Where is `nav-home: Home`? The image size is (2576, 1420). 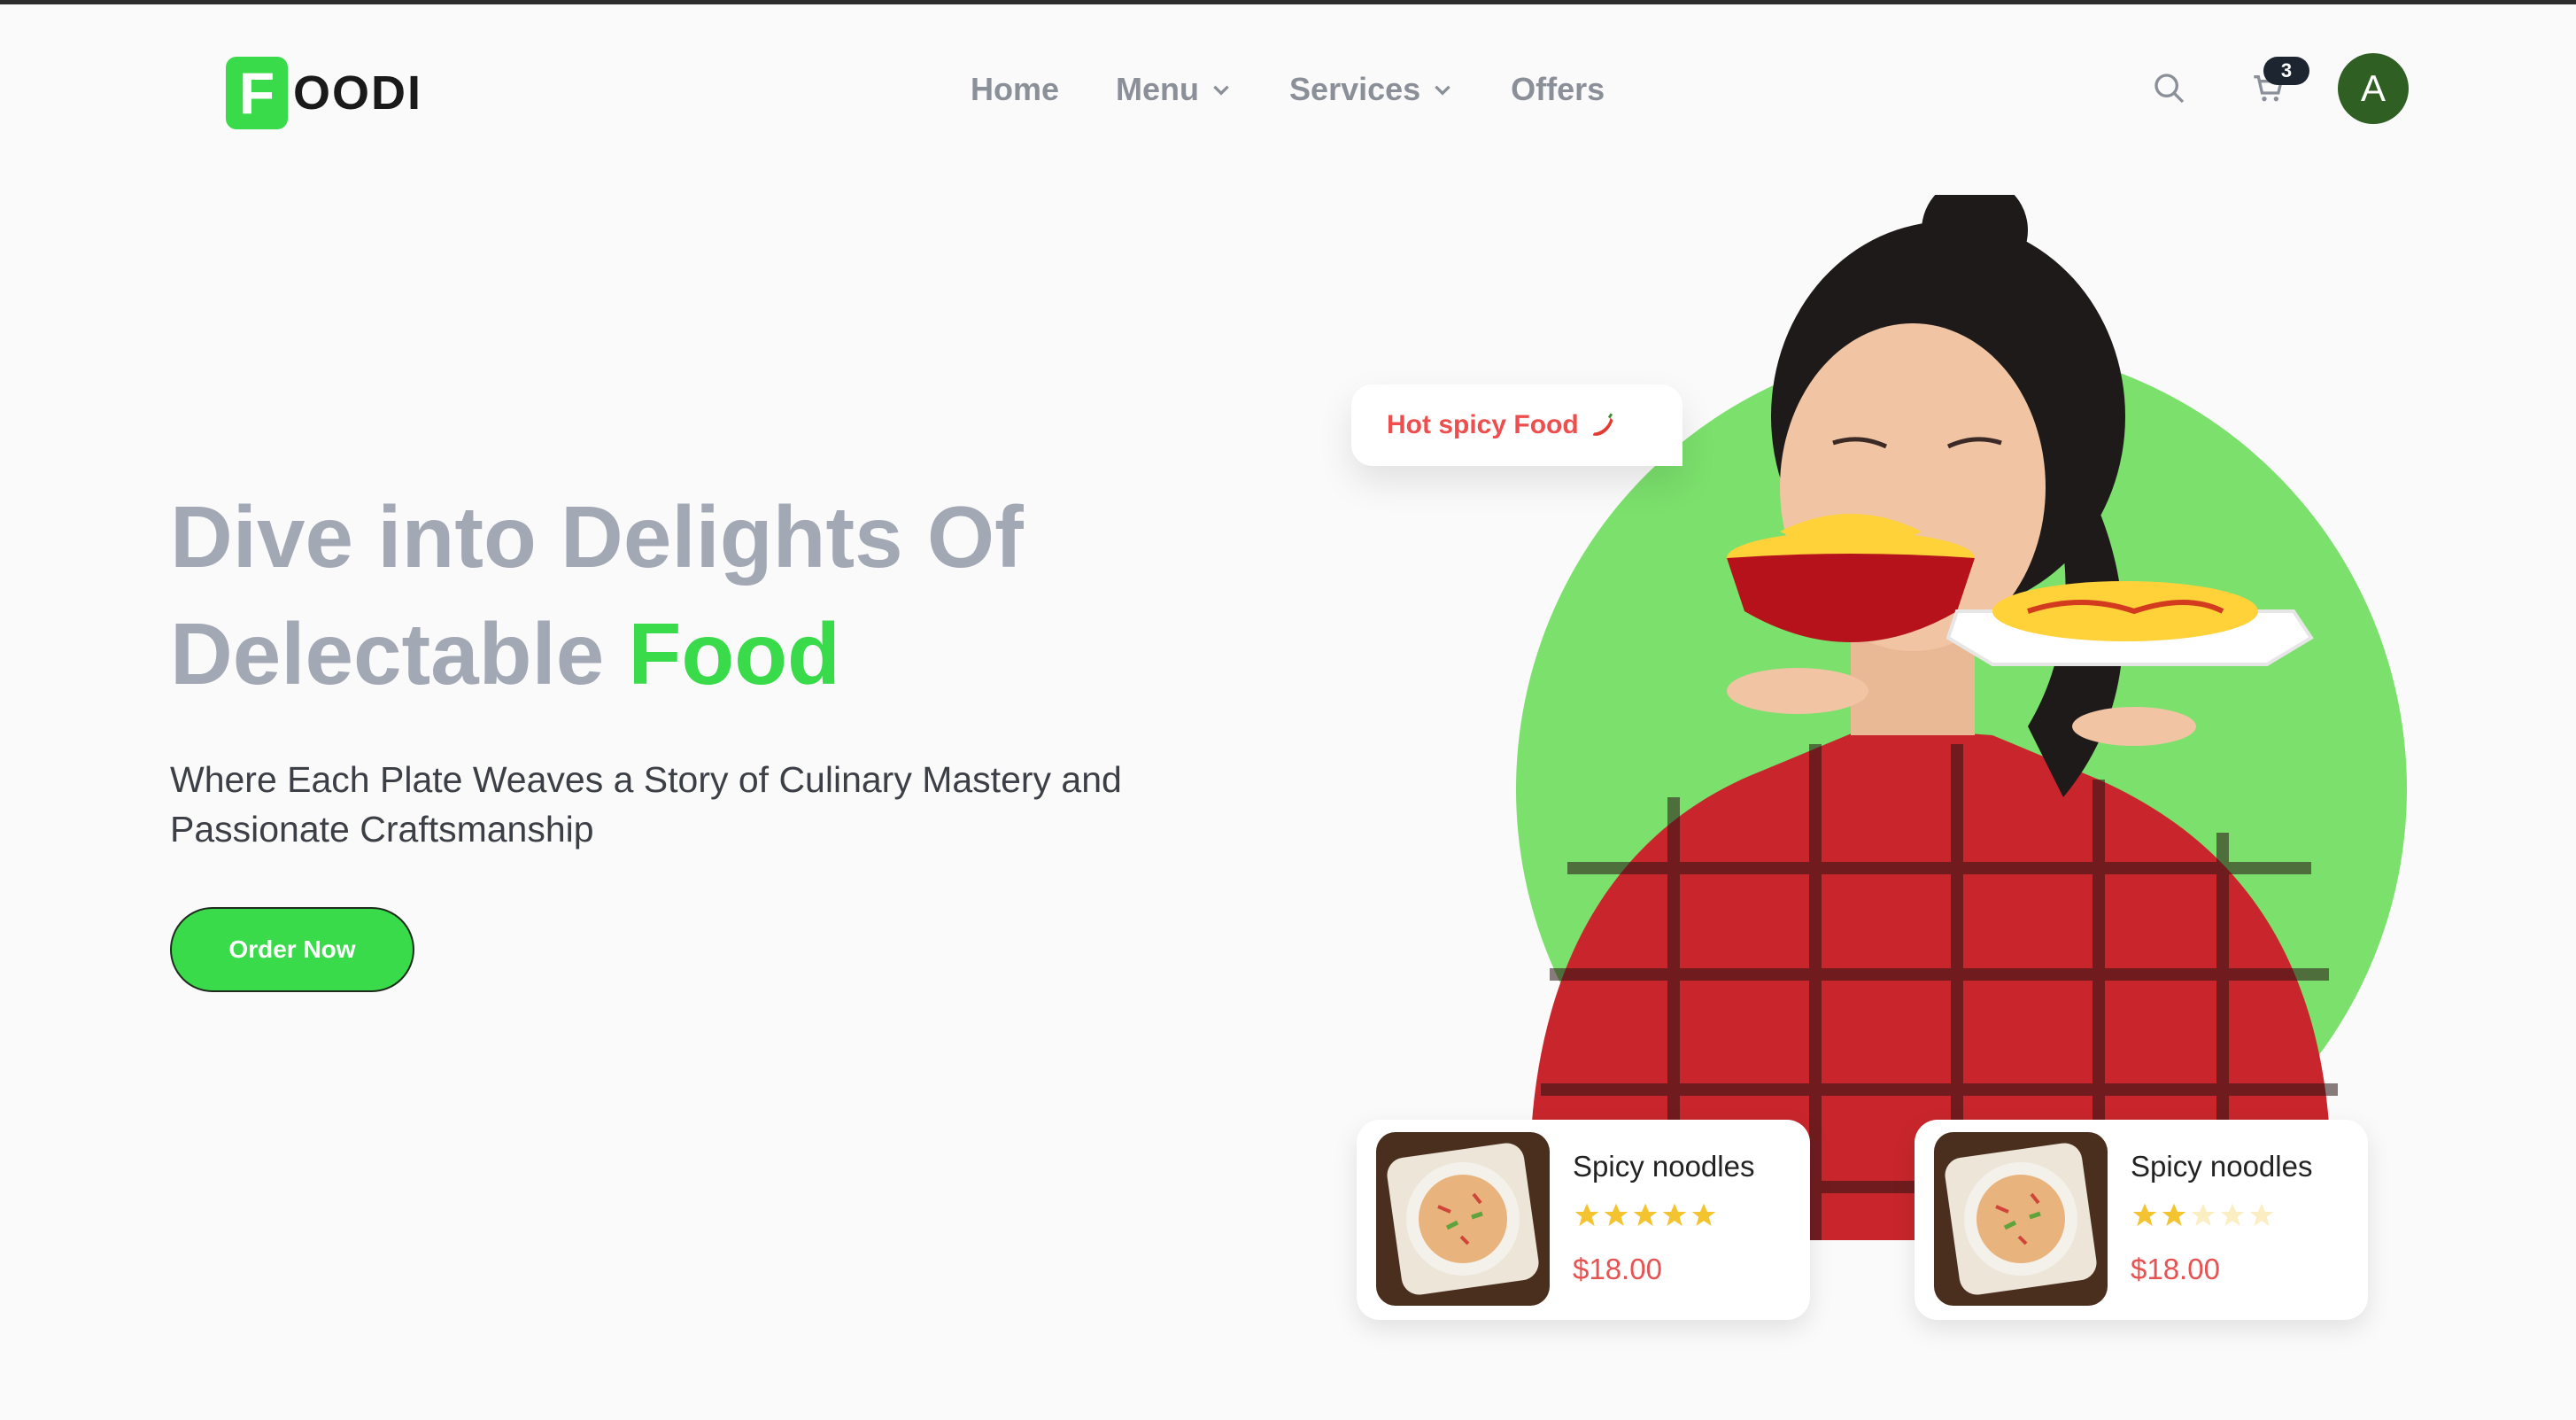
nav-home: Home is located at coordinates (1015, 89).